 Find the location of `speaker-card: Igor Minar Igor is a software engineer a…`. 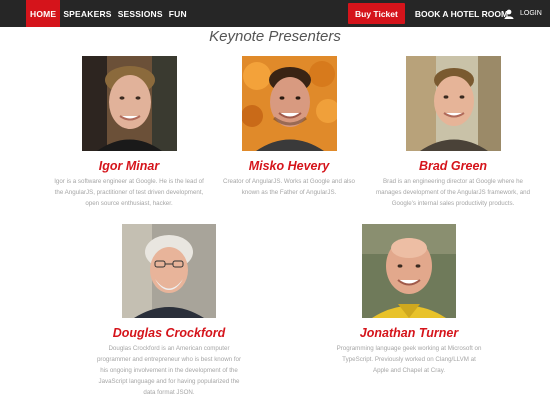

speaker-card: Igor Minar Igor is a software engineer a… is located at coordinates (129, 132).